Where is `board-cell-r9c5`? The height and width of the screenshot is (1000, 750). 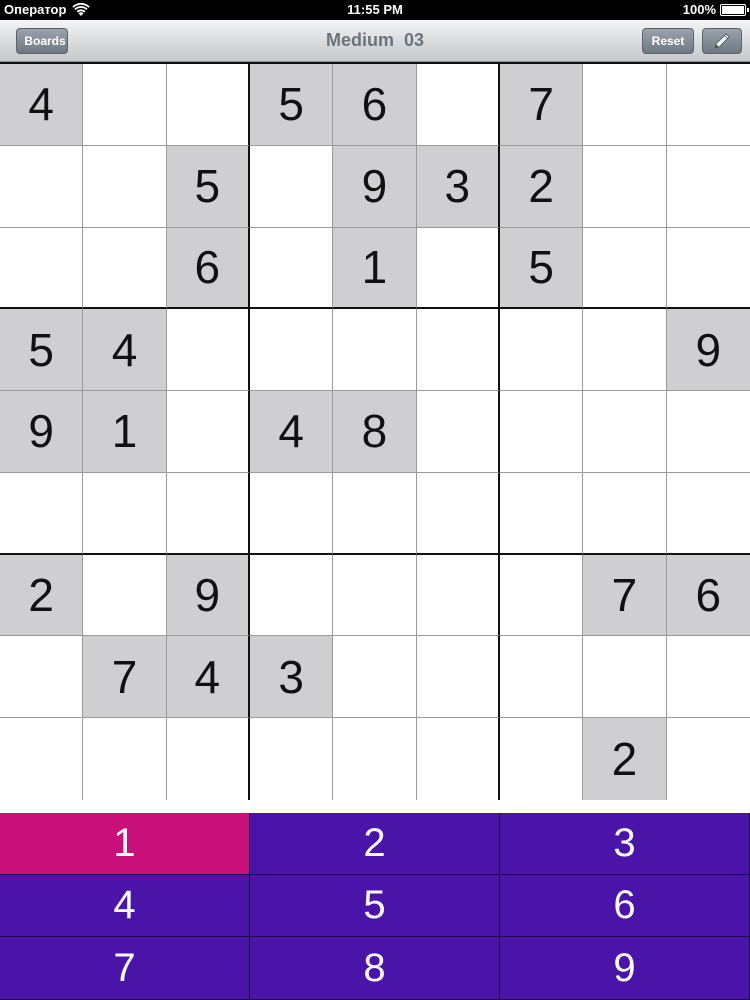 board-cell-r9c5 is located at coordinates (375, 759).